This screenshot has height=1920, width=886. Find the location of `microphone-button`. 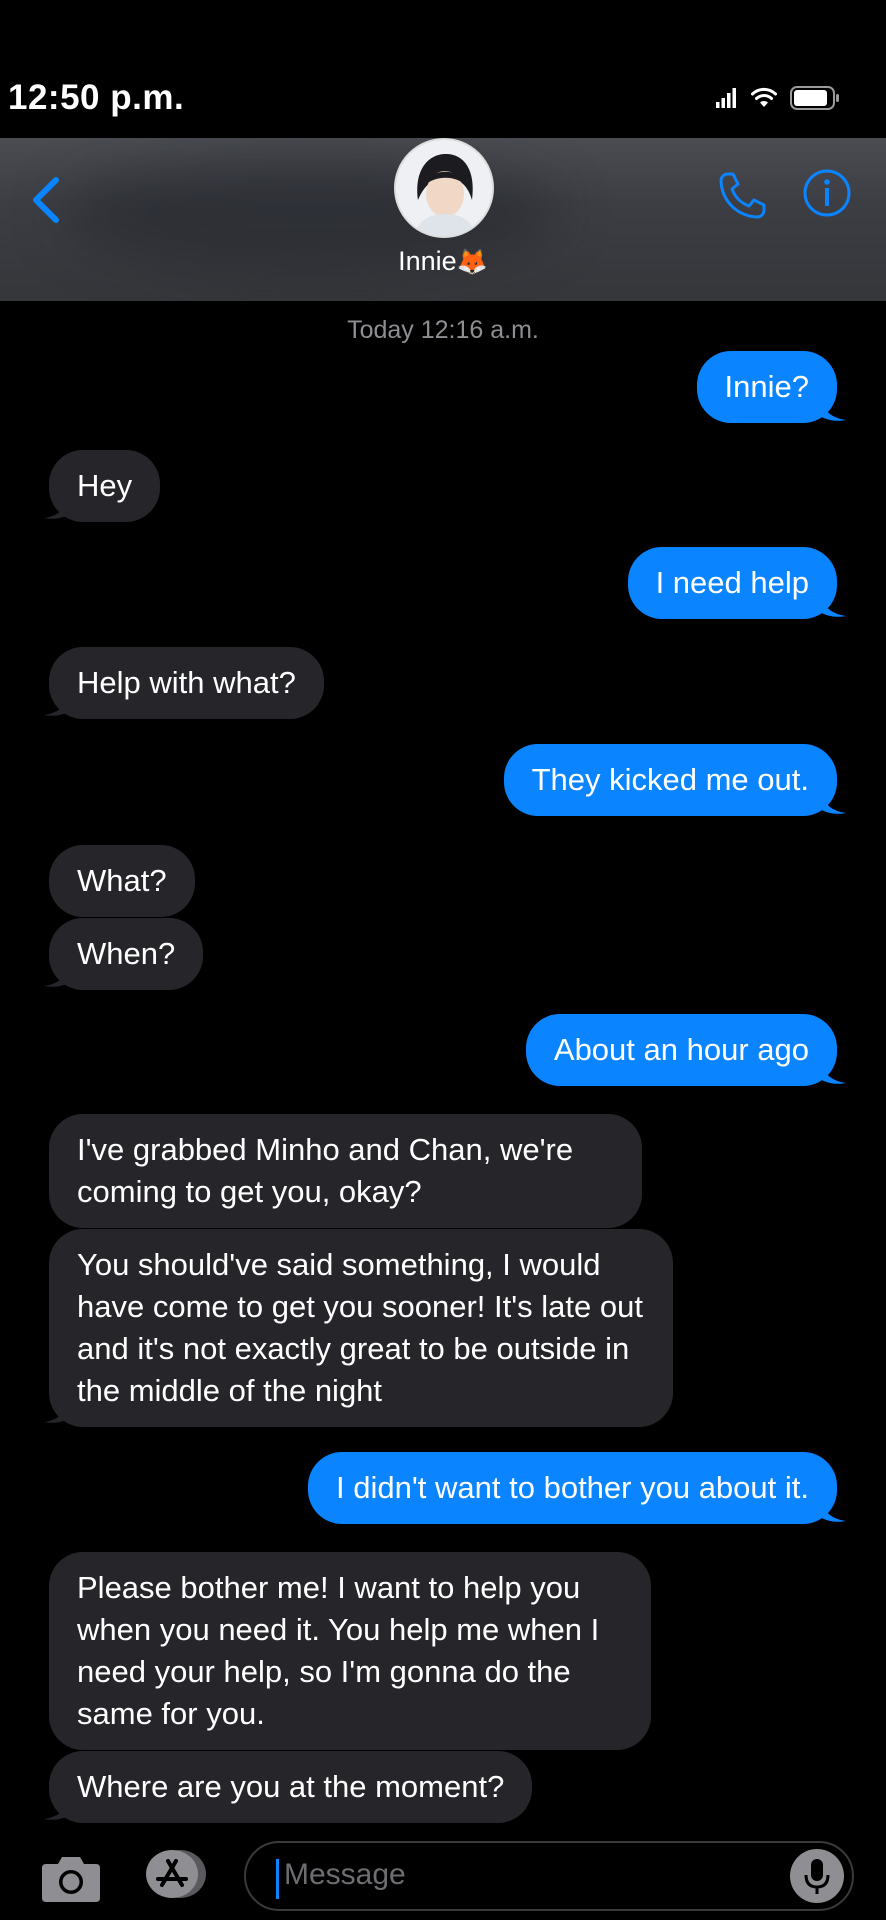

microphone-button is located at coordinates (817, 1876).